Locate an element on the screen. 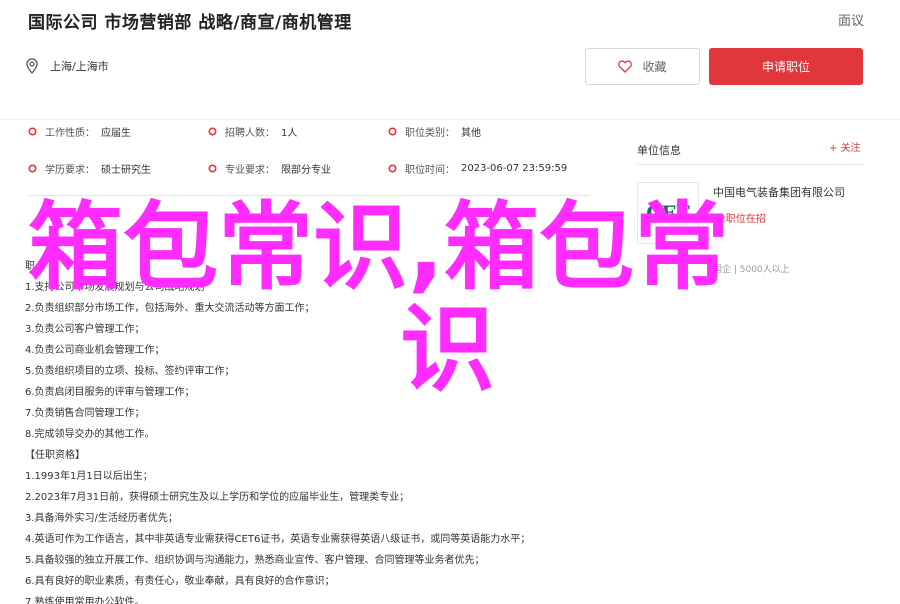 Image resolution: width=900 pixels, height=604 pixels. desc-line: 7.熟练使用常用办公软件。 is located at coordinates (85, 600).